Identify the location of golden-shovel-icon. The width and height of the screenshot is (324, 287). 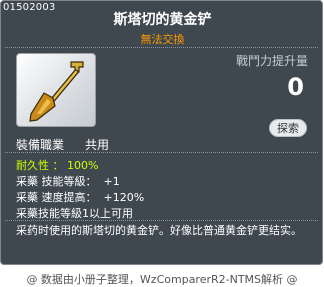
(56, 91).